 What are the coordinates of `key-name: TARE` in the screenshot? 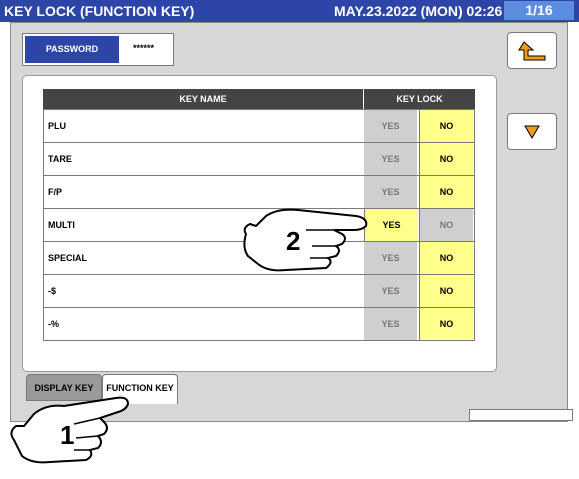 It's located at (60, 159).